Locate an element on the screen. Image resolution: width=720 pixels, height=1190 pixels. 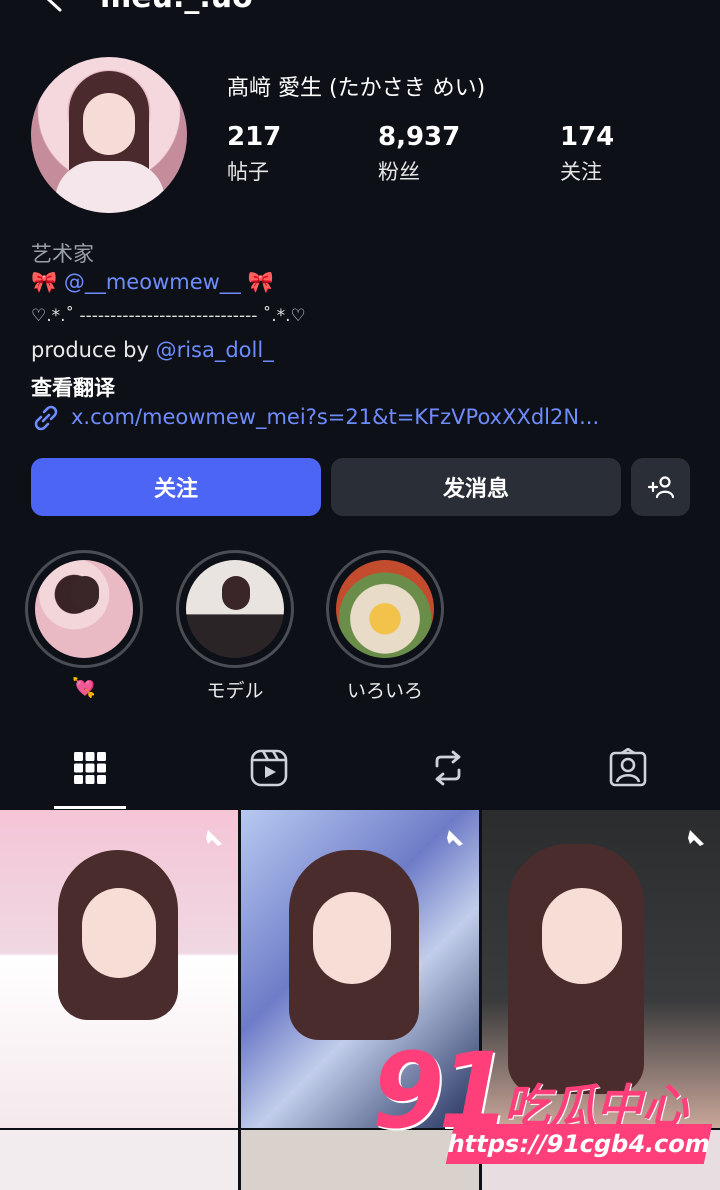
back-arrow-icon is located at coordinates (55, 7).